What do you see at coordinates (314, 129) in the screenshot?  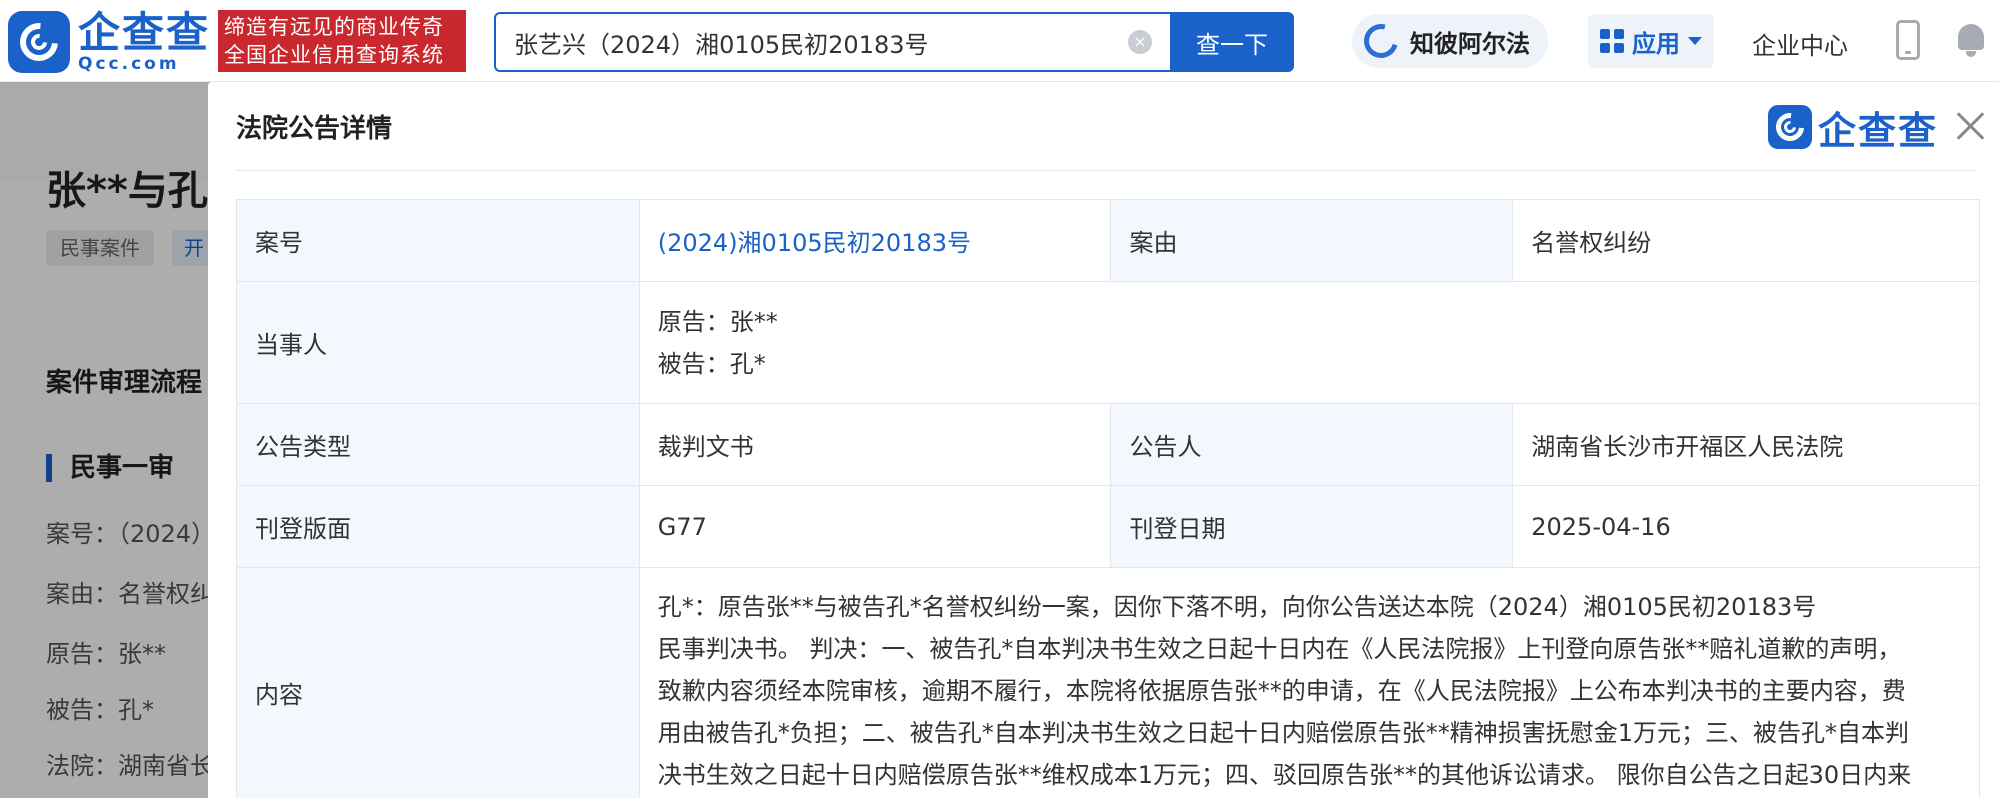 I see `modal-title: 法院公告详情` at bounding box center [314, 129].